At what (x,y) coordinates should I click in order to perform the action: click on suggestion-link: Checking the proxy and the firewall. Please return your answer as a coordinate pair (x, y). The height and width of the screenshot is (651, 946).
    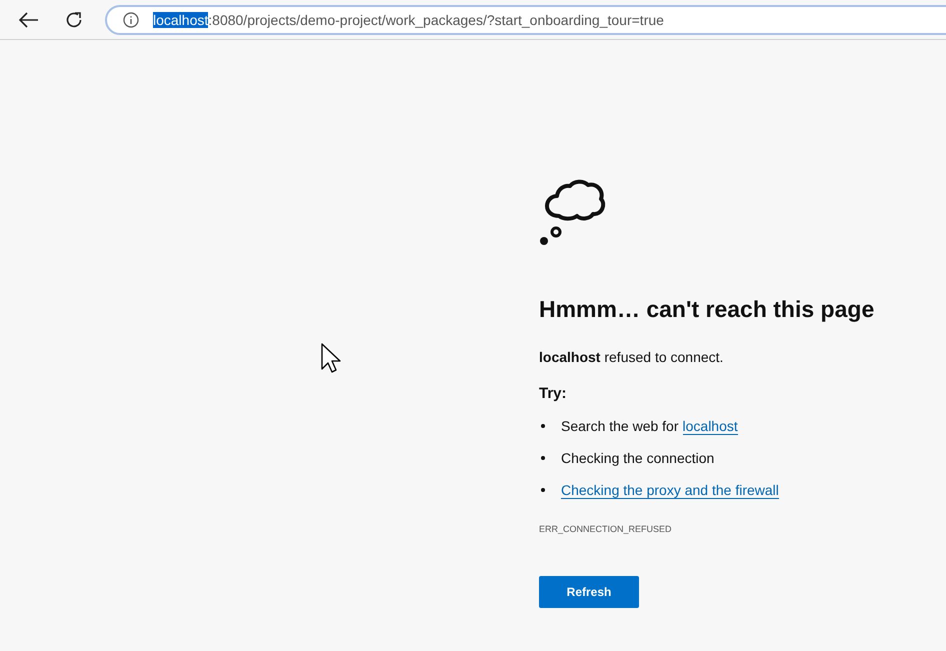
    Looking at the image, I should click on (670, 490).